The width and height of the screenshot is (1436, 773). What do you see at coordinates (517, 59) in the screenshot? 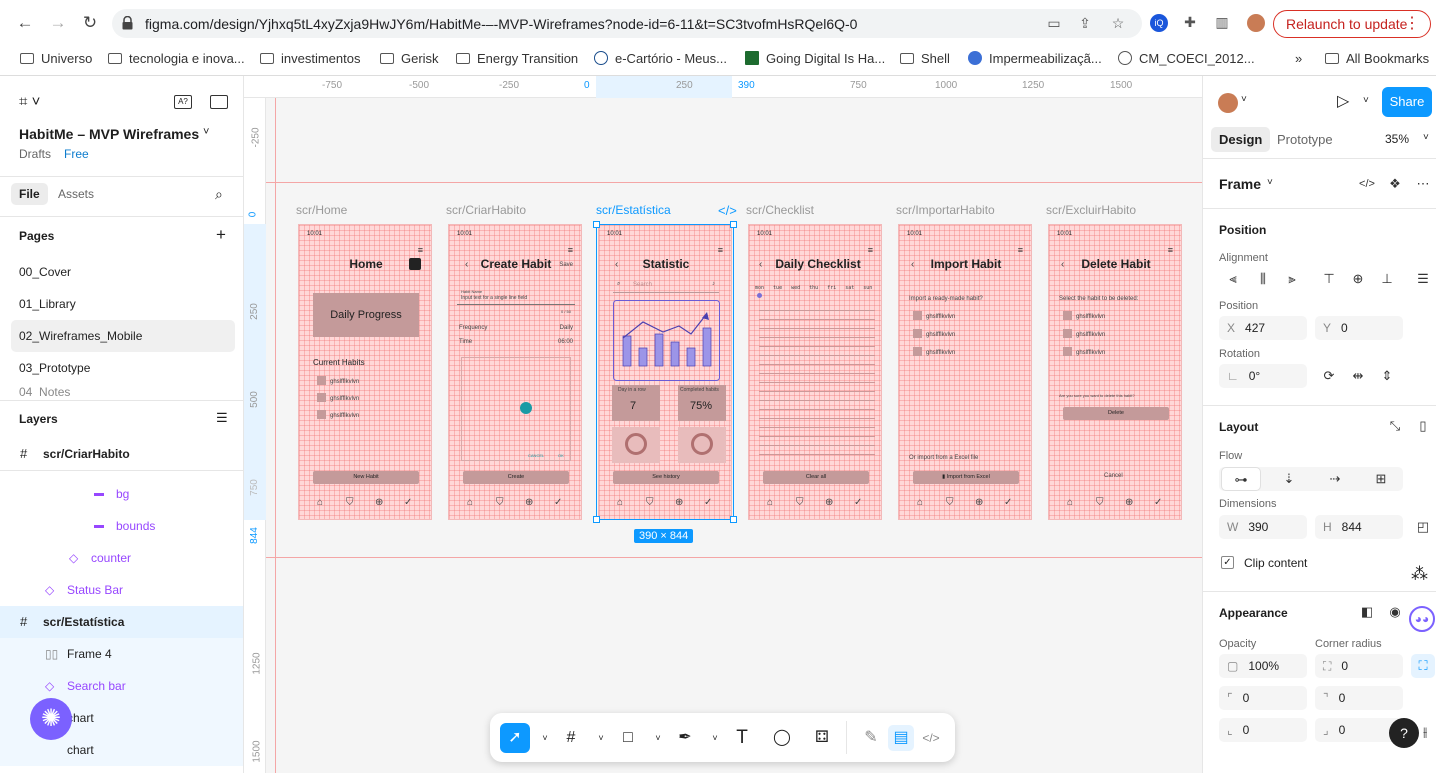
I see `bookmark-folder: Energy Transition` at bounding box center [517, 59].